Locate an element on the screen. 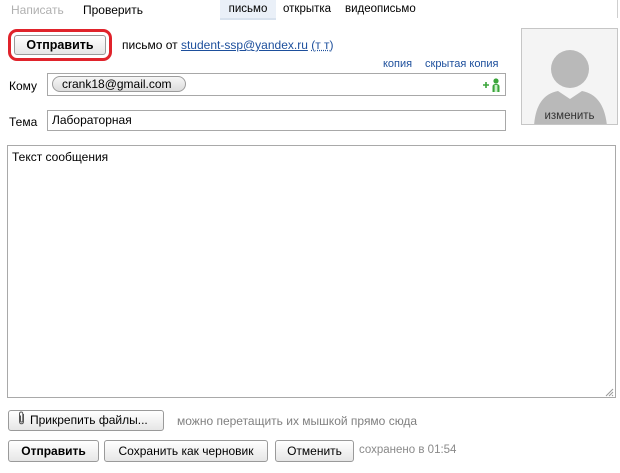 The width and height of the screenshot is (620, 473). attach-hint: можно перетащить их мышкой прямо сюда is located at coordinates (297, 421).